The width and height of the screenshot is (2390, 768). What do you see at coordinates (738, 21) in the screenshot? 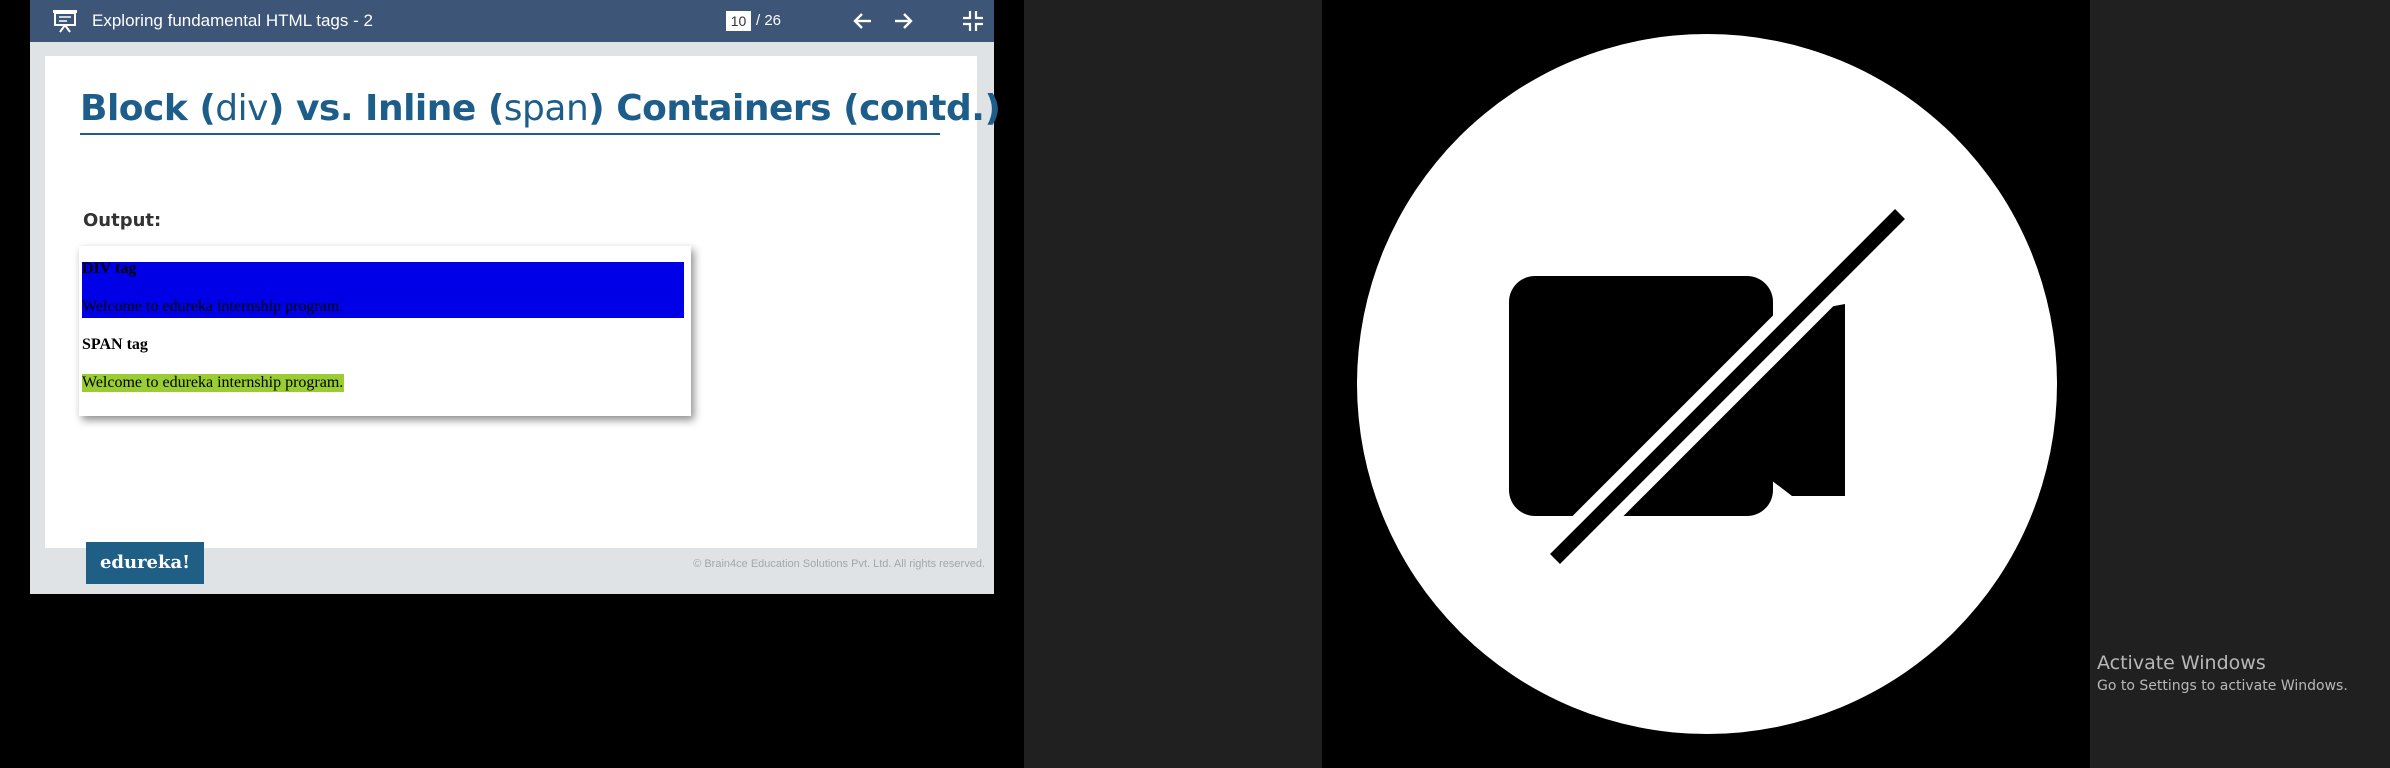
I see `page-number-input: 10` at bounding box center [738, 21].